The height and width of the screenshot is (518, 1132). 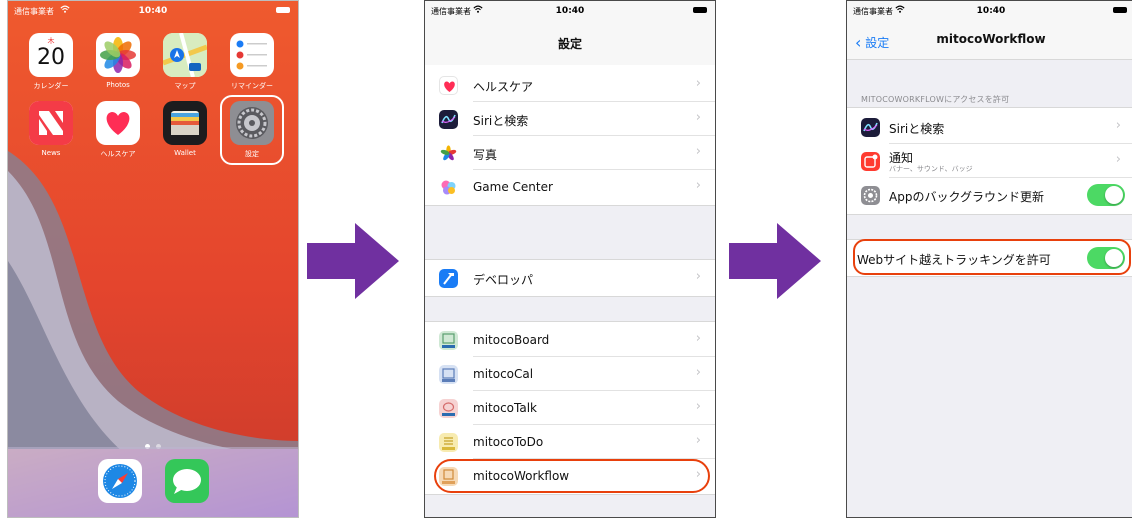 I want to click on row-label: 写真, so click(x=485, y=155).